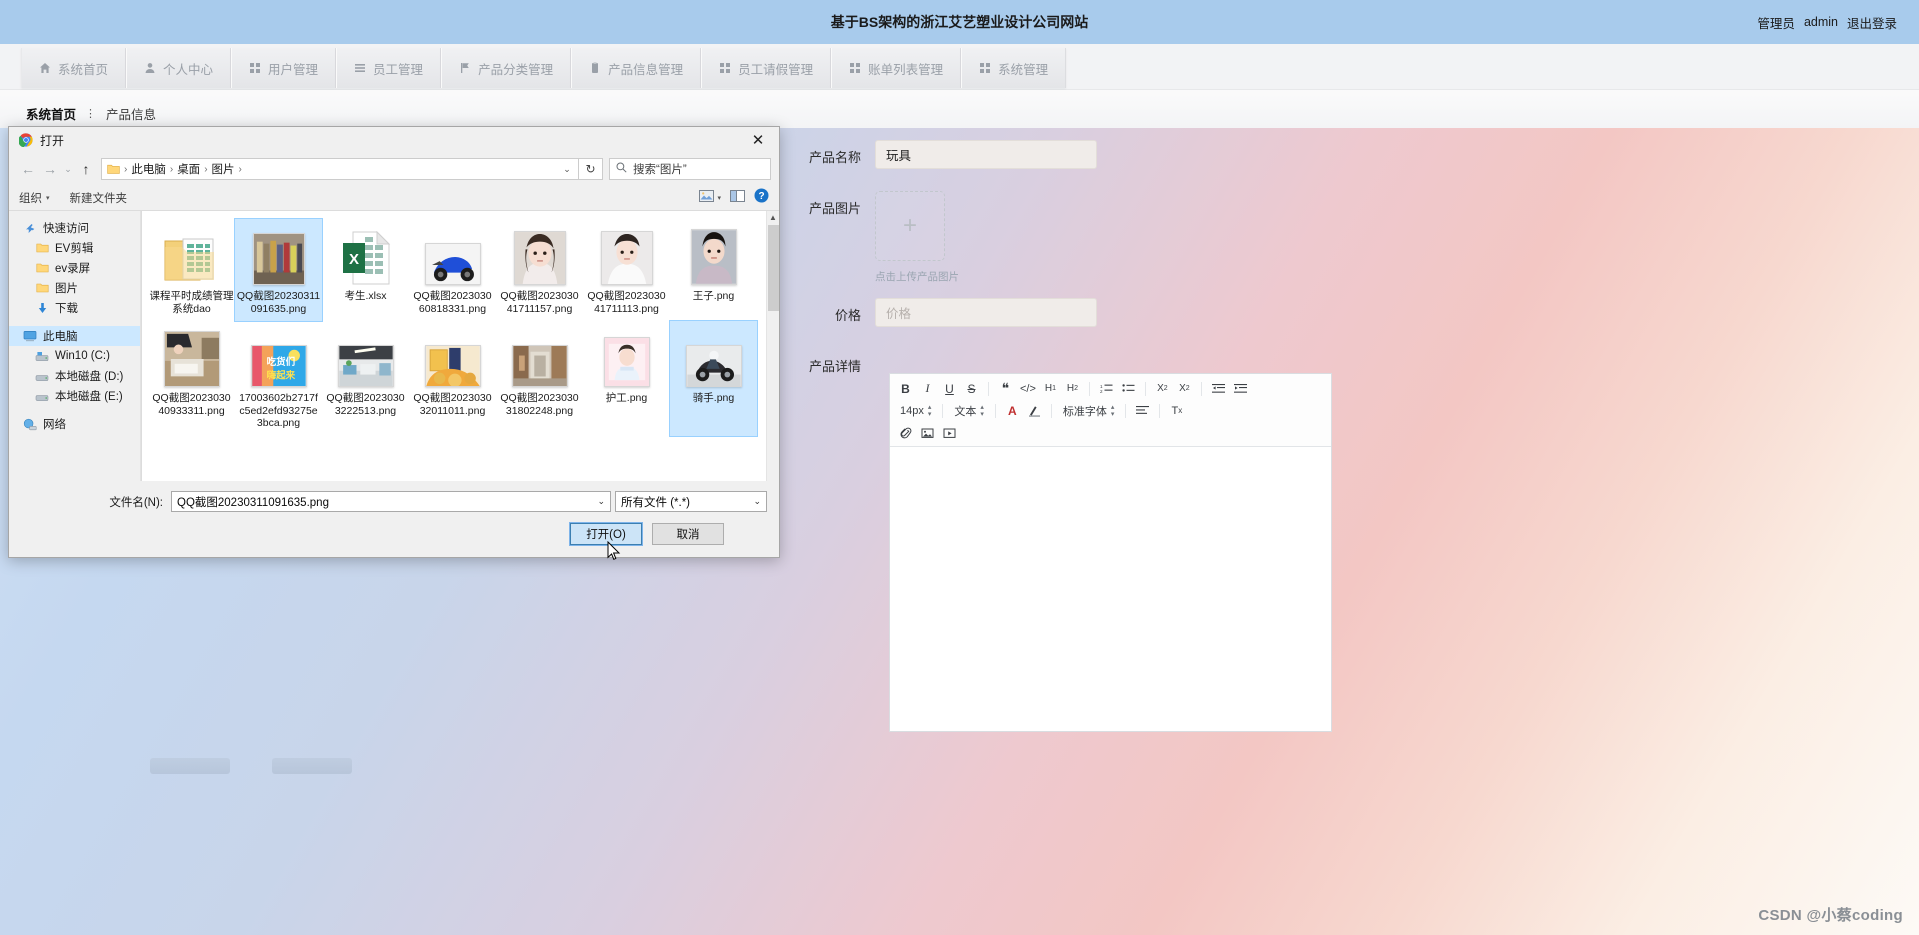  Describe the element at coordinates (713, 270) in the screenshot. I see `file-item-image: 王子.png` at that location.